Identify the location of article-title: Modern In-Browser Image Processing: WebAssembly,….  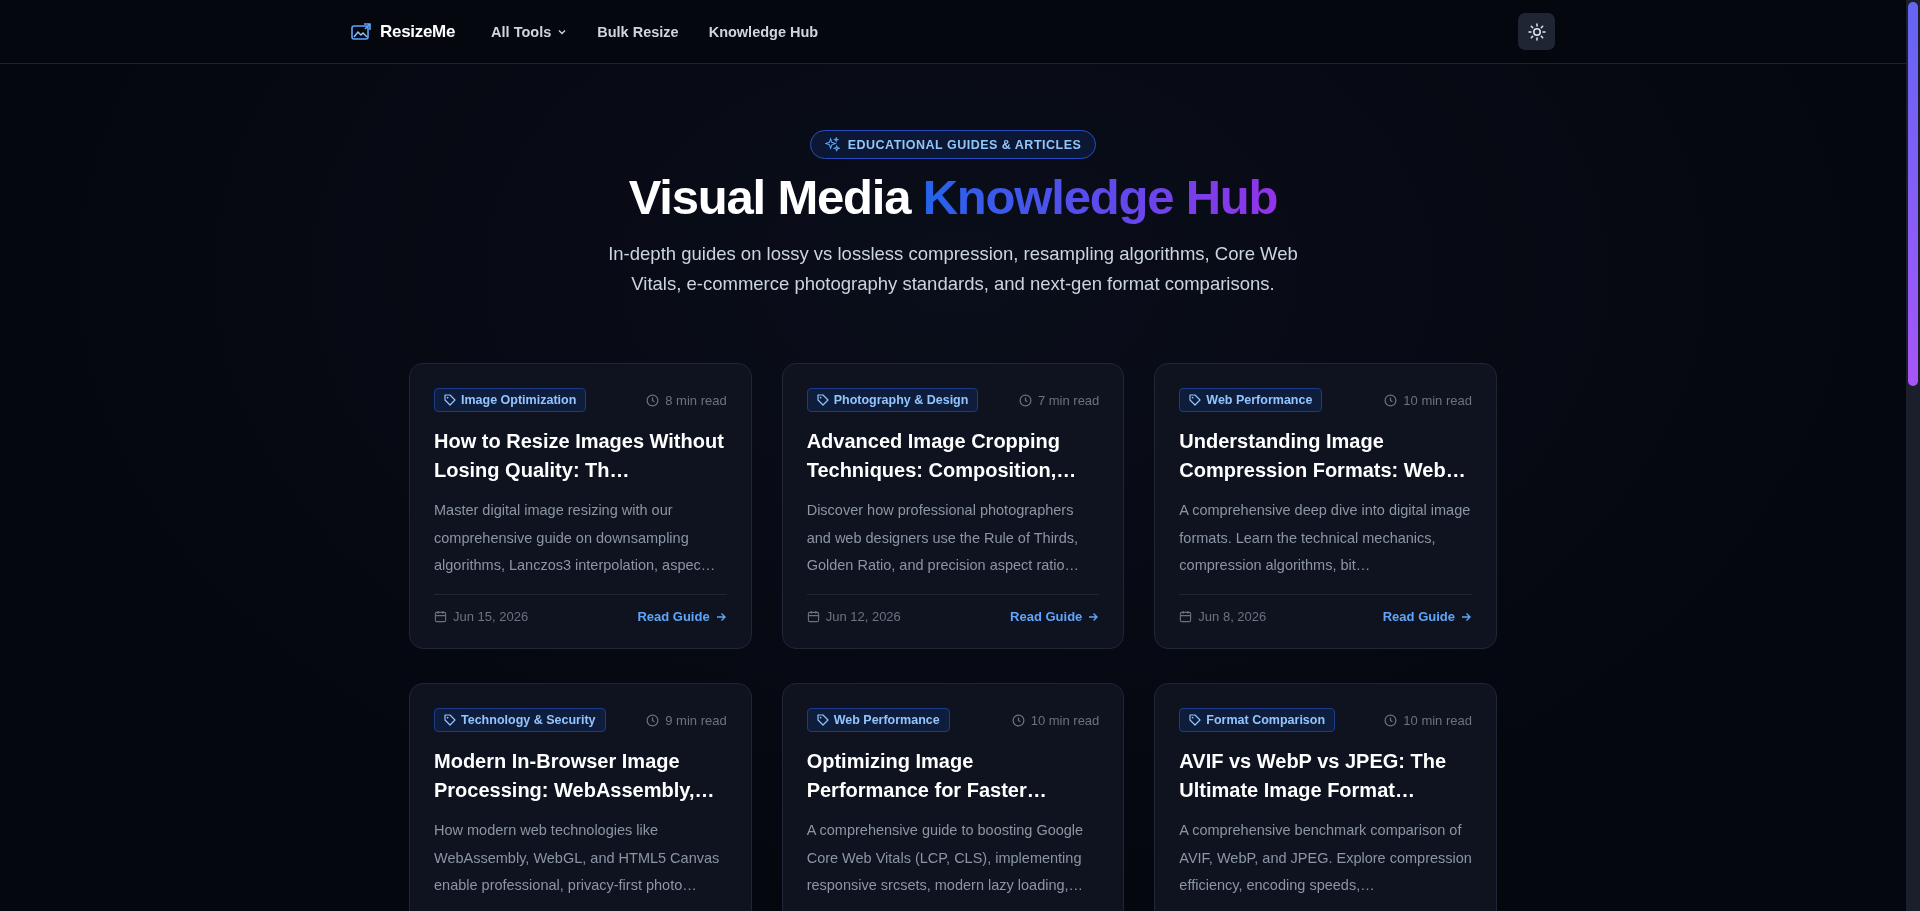
(575, 776).